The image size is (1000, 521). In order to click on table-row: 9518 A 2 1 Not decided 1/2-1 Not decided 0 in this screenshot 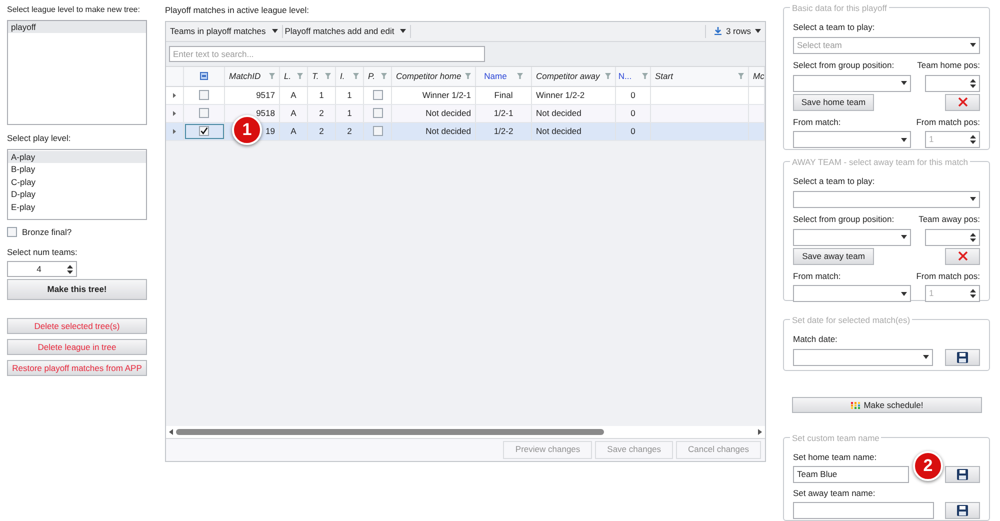, I will do `click(465, 113)`.